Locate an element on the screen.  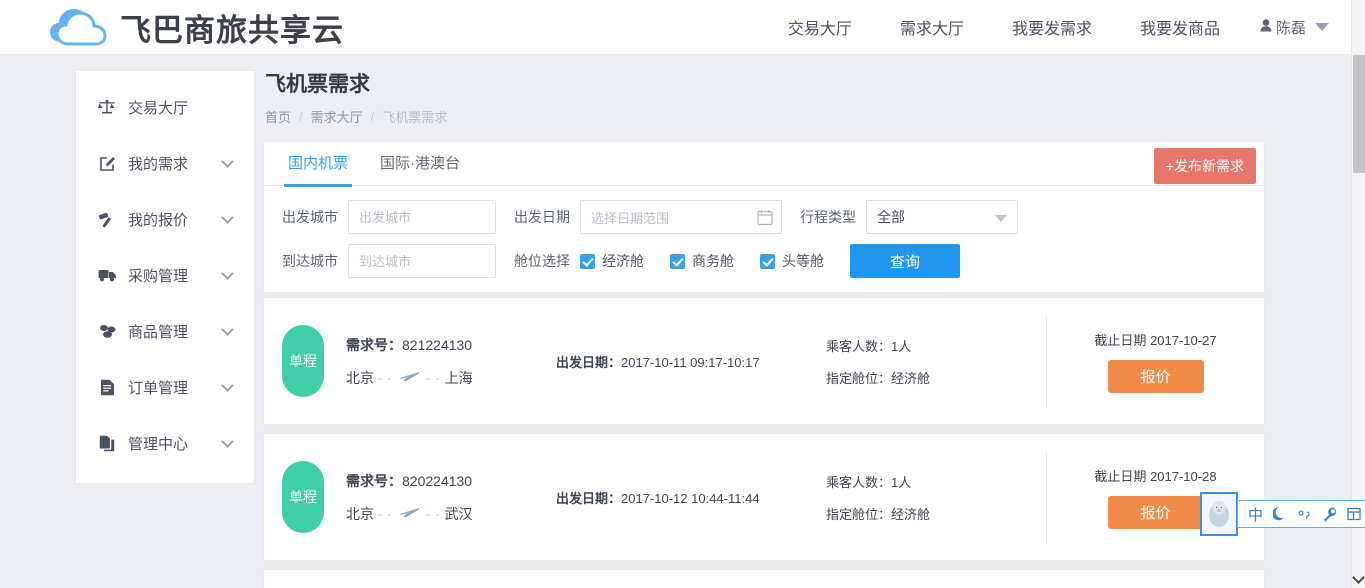
nav-item-post-product: 我要发商品 is located at coordinates (1180, 27).